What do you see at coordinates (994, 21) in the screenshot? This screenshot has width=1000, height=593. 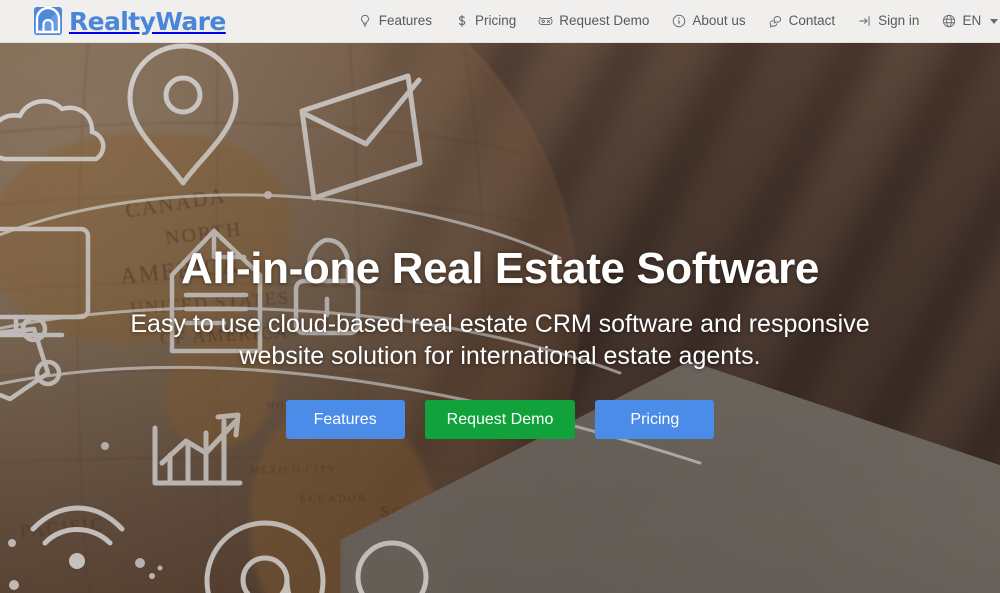 I see `chevron-down-icon` at bounding box center [994, 21].